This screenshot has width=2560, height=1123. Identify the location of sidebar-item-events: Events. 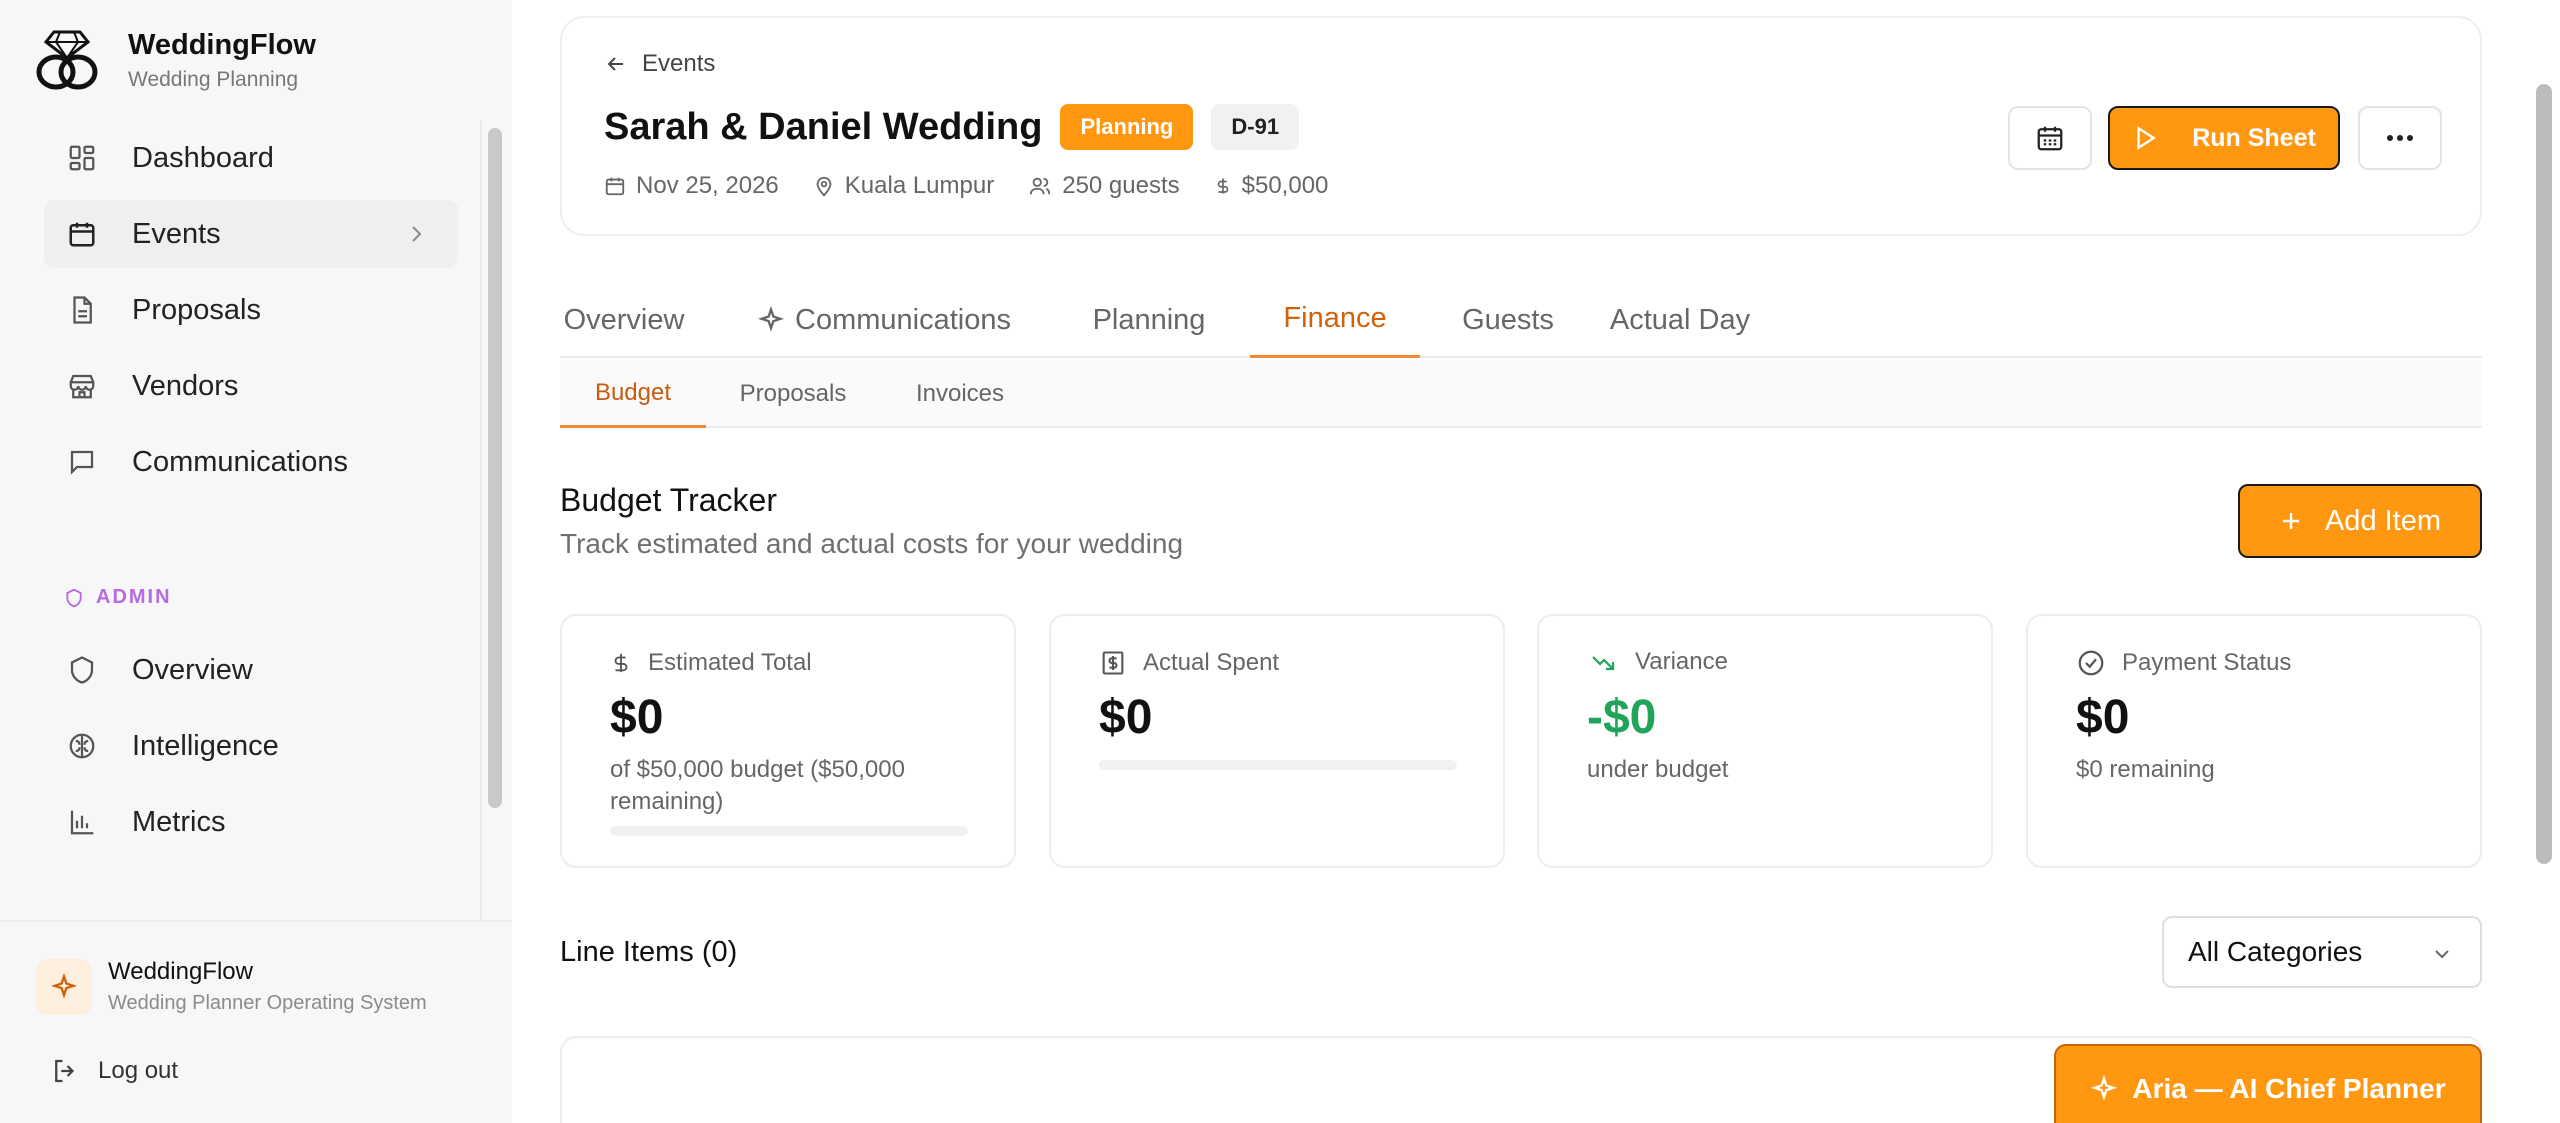
(251, 234).